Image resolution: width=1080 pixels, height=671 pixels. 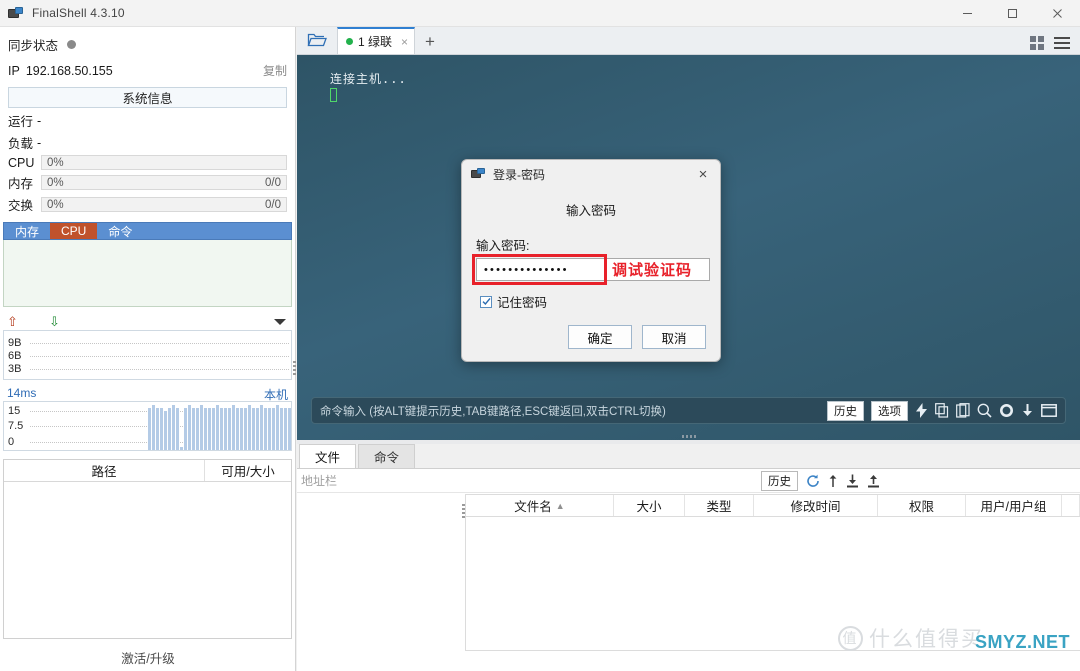 I want to click on chevron-down-icon, so click(x=280, y=322).